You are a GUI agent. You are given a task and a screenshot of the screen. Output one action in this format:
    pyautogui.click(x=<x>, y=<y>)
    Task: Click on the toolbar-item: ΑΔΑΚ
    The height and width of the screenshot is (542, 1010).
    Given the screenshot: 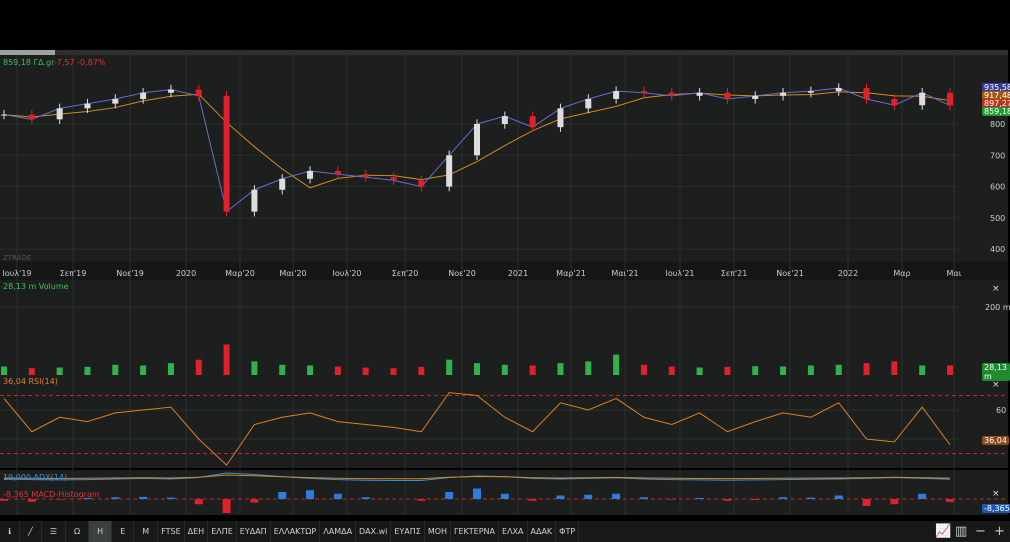 What is the action you would take?
    pyautogui.click(x=542, y=531)
    